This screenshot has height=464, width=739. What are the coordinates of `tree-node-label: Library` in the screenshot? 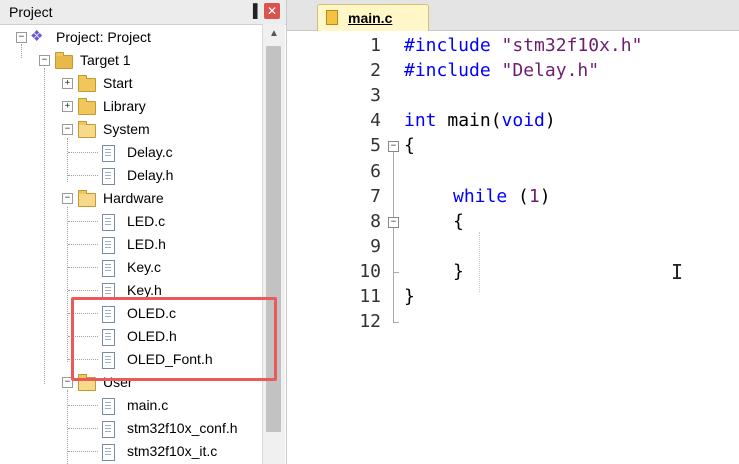 It's located at (124, 106).